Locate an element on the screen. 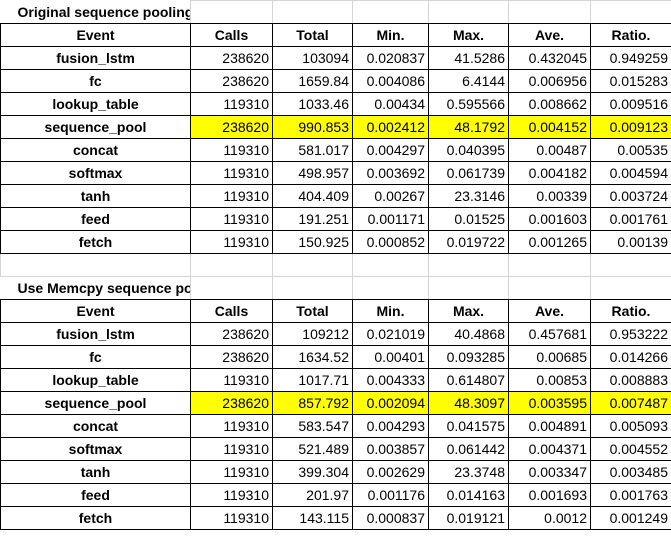  cell-min: 0.000837 is located at coordinates (390, 518).